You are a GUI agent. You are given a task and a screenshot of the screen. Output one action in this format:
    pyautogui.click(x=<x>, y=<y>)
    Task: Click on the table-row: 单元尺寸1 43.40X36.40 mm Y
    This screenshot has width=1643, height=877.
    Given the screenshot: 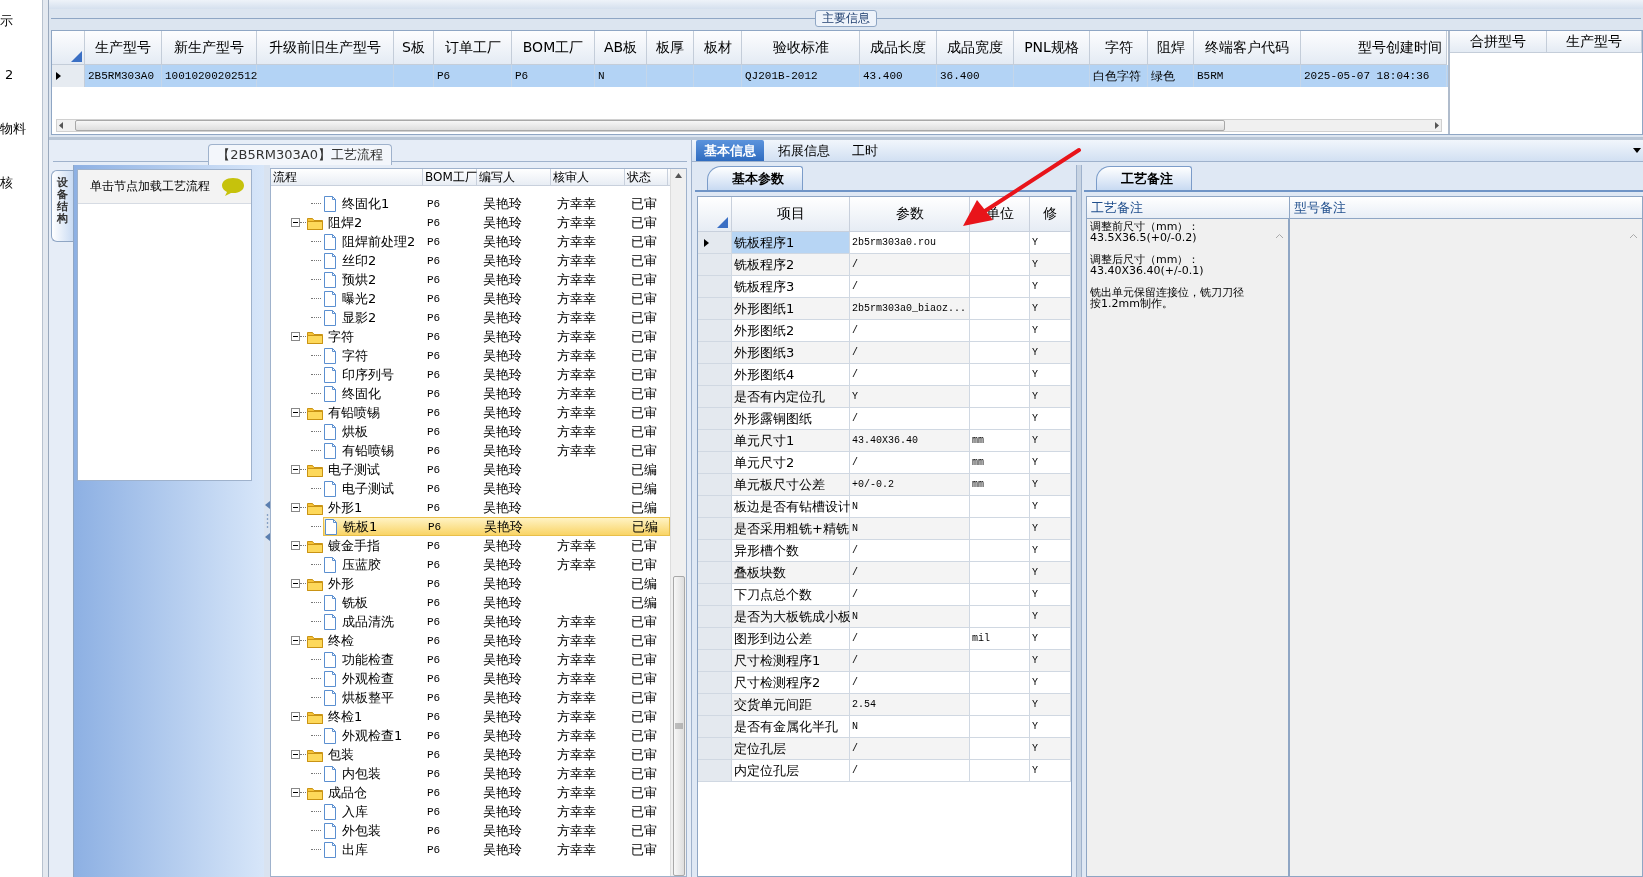 What is the action you would take?
    pyautogui.click(x=884, y=441)
    